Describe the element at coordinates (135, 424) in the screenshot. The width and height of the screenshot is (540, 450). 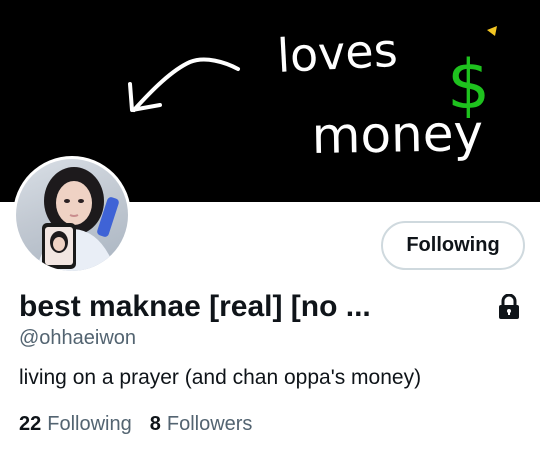
I see `profile-stats: 22 Following 8 Followers` at that location.